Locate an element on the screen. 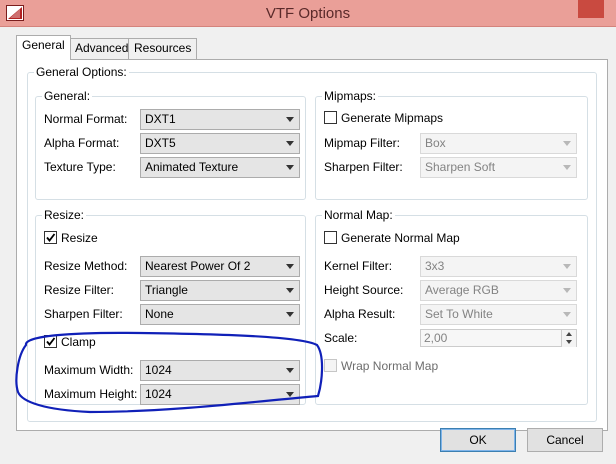  resize-filter-select: Triangle is located at coordinates (220, 290).